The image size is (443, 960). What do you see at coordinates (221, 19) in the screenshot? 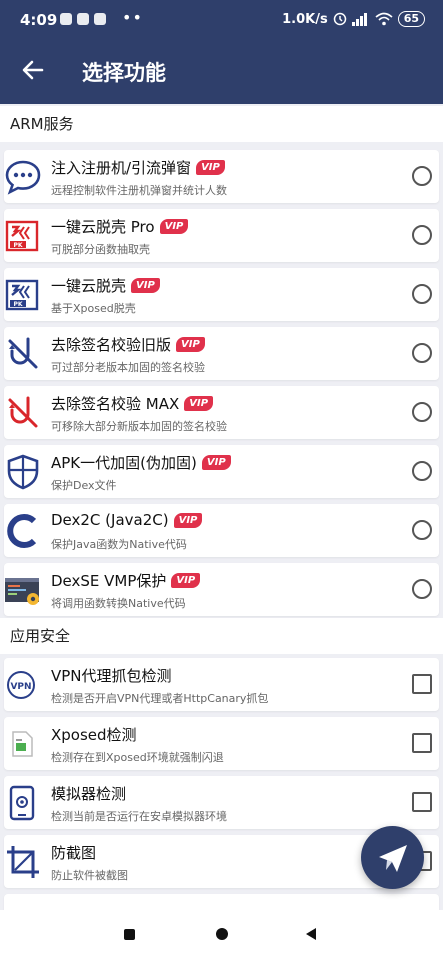
I see `status-bar: 4:09 •• 1.0K/s 65` at bounding box center [221, 19].